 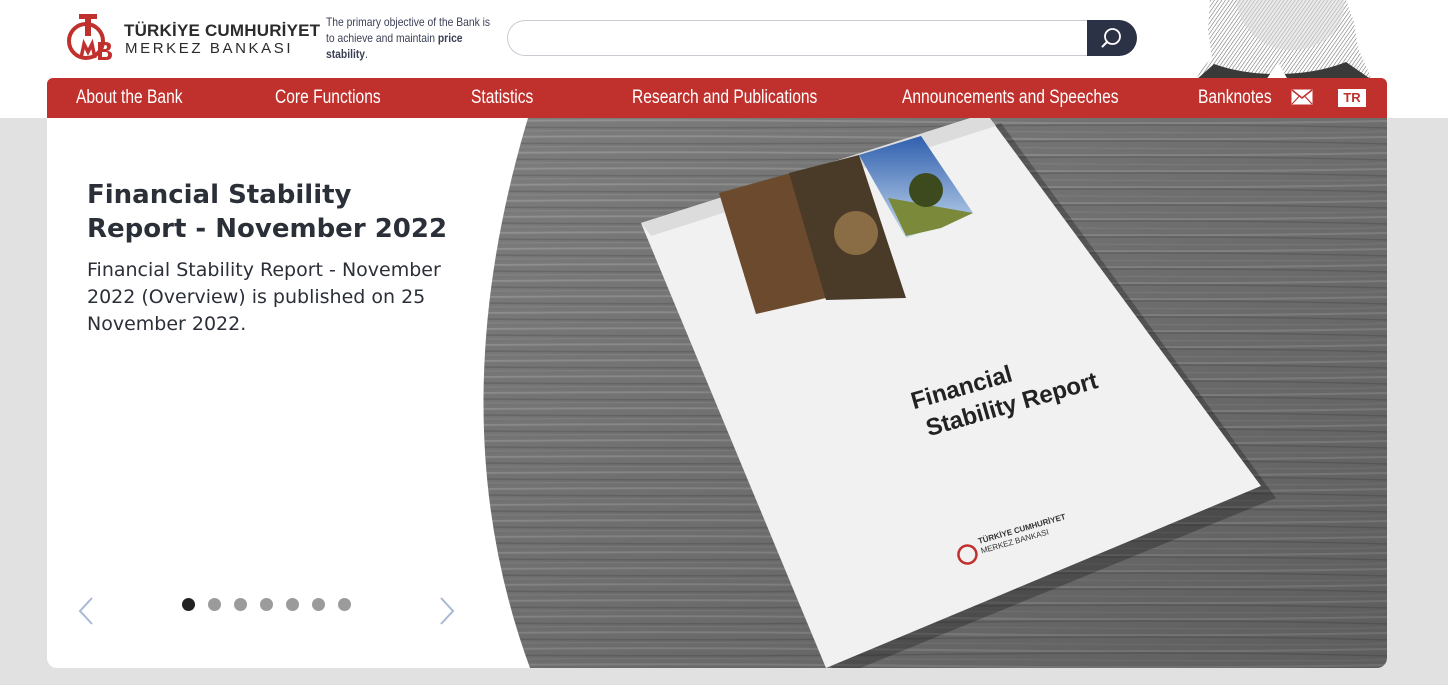 I want to click on chevron-left-icon, so click(x=86, y=611).